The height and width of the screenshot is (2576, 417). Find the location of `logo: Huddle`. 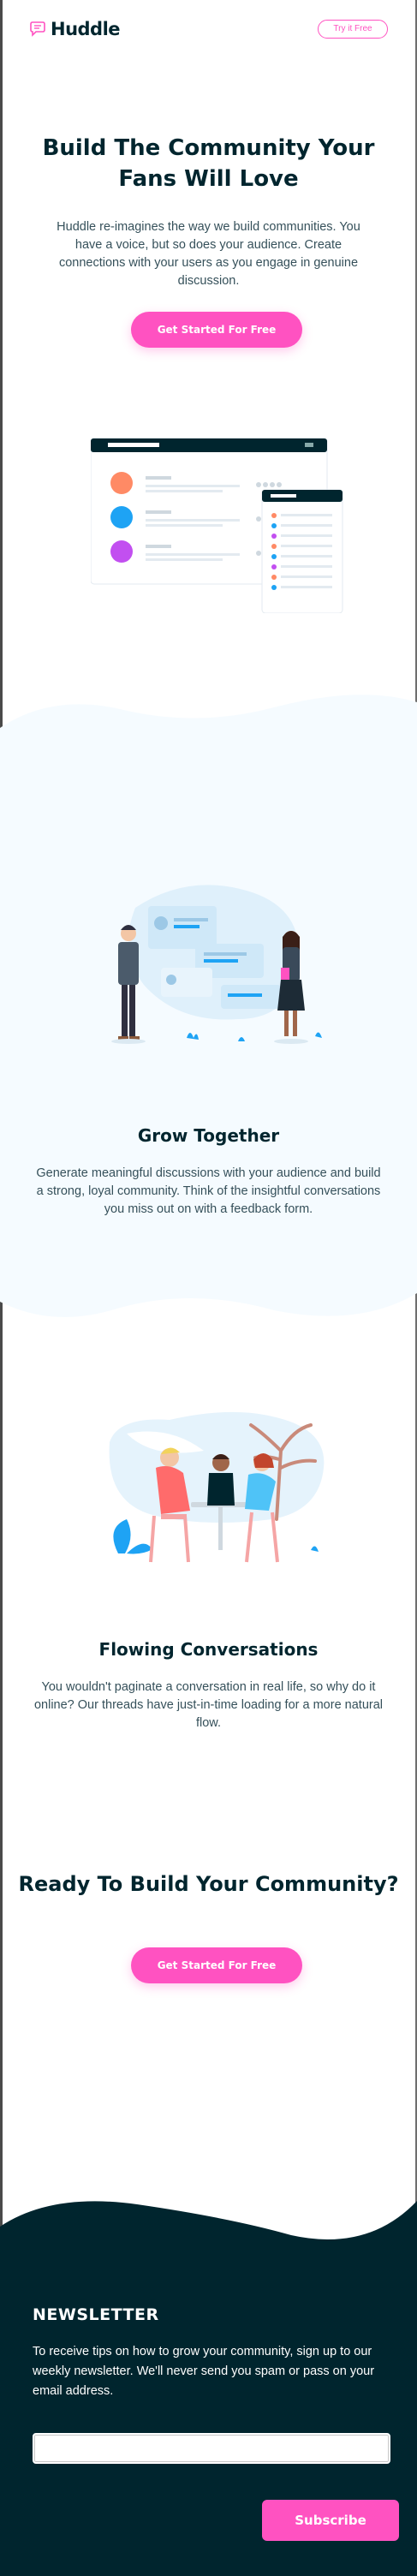

logo: Huddle is located at coordinates (75, 29).